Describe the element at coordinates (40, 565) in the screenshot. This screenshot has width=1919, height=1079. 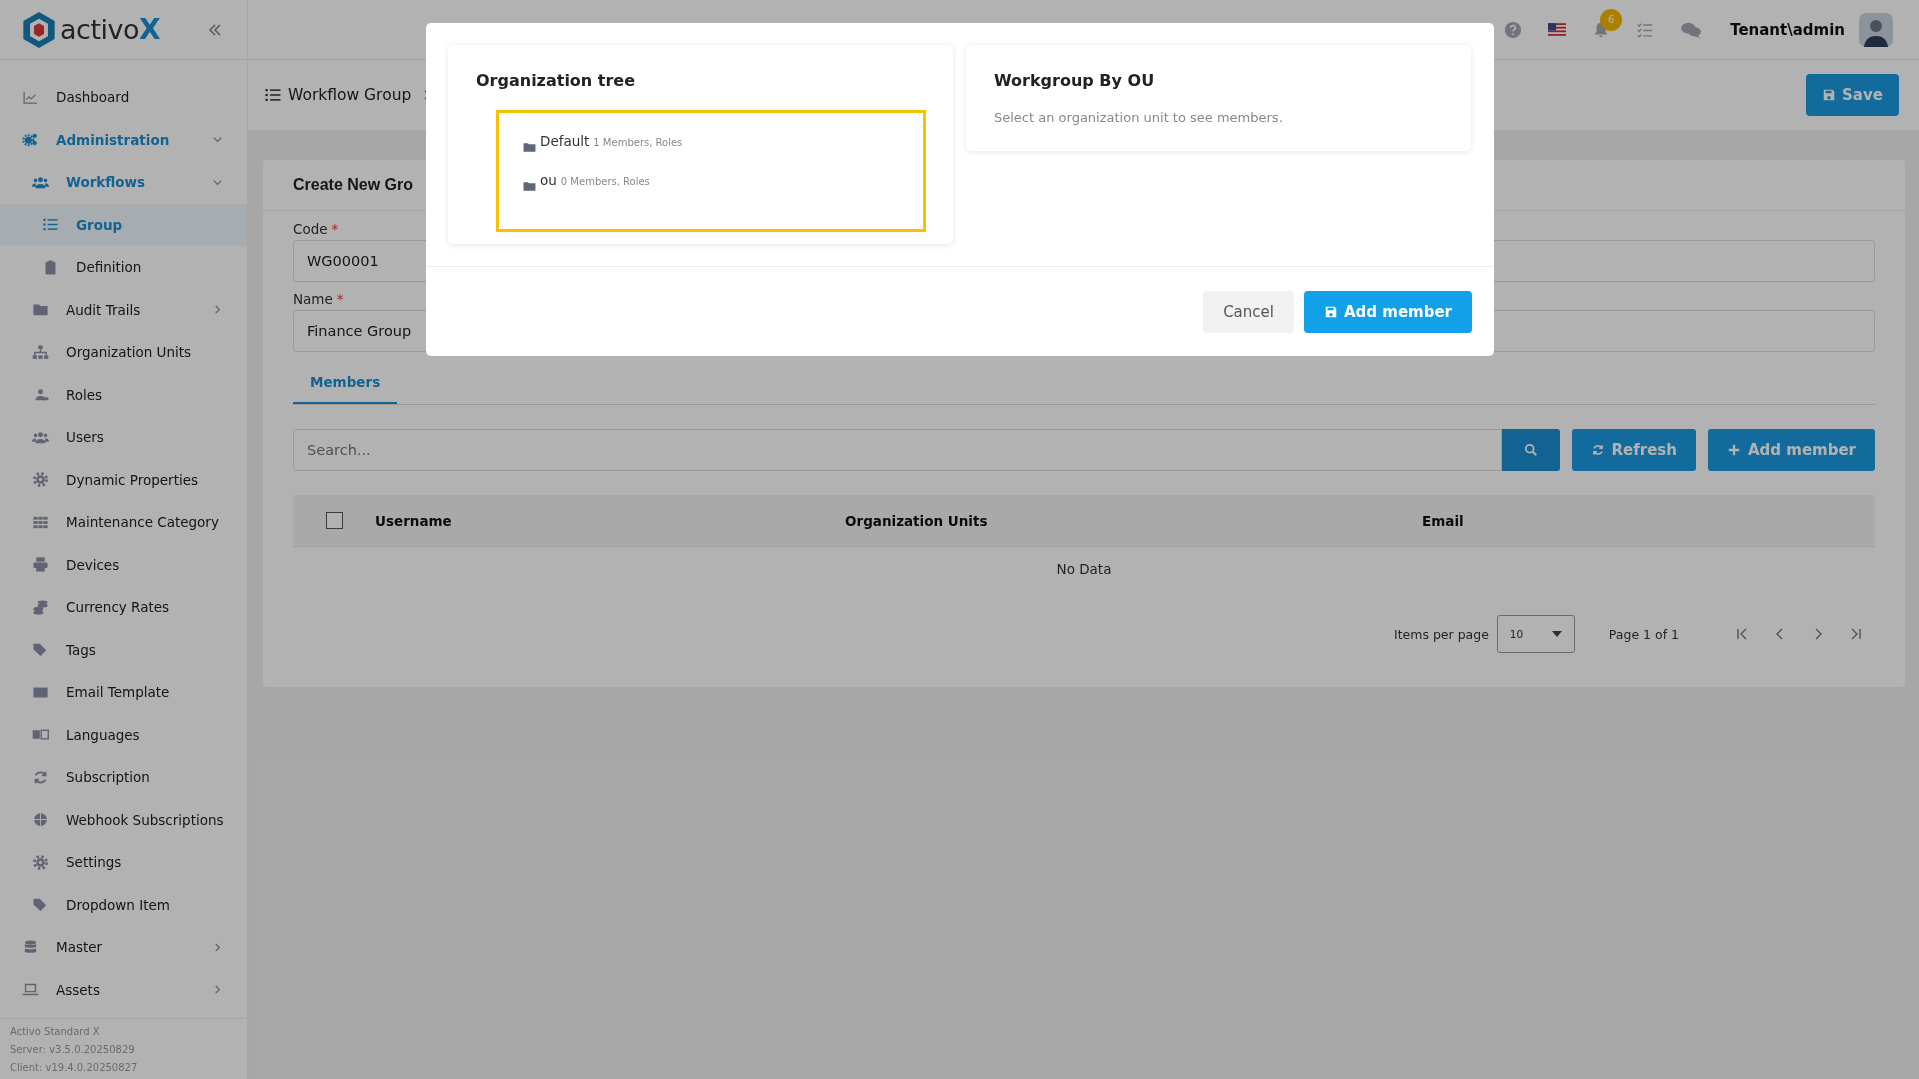
I see `printer-icon` at that location.